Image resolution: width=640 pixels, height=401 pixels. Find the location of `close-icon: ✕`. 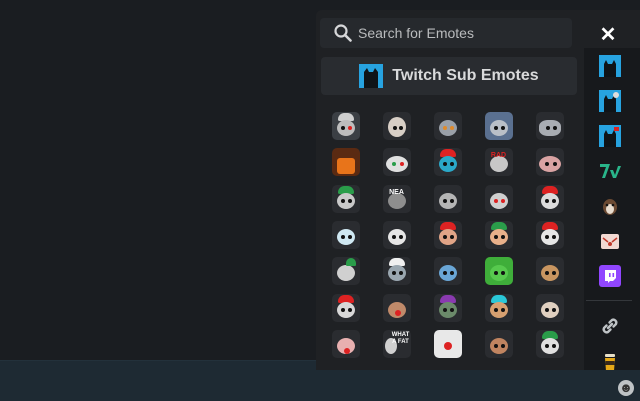

close-icon: ✕ is located at coordinates (608, 34).